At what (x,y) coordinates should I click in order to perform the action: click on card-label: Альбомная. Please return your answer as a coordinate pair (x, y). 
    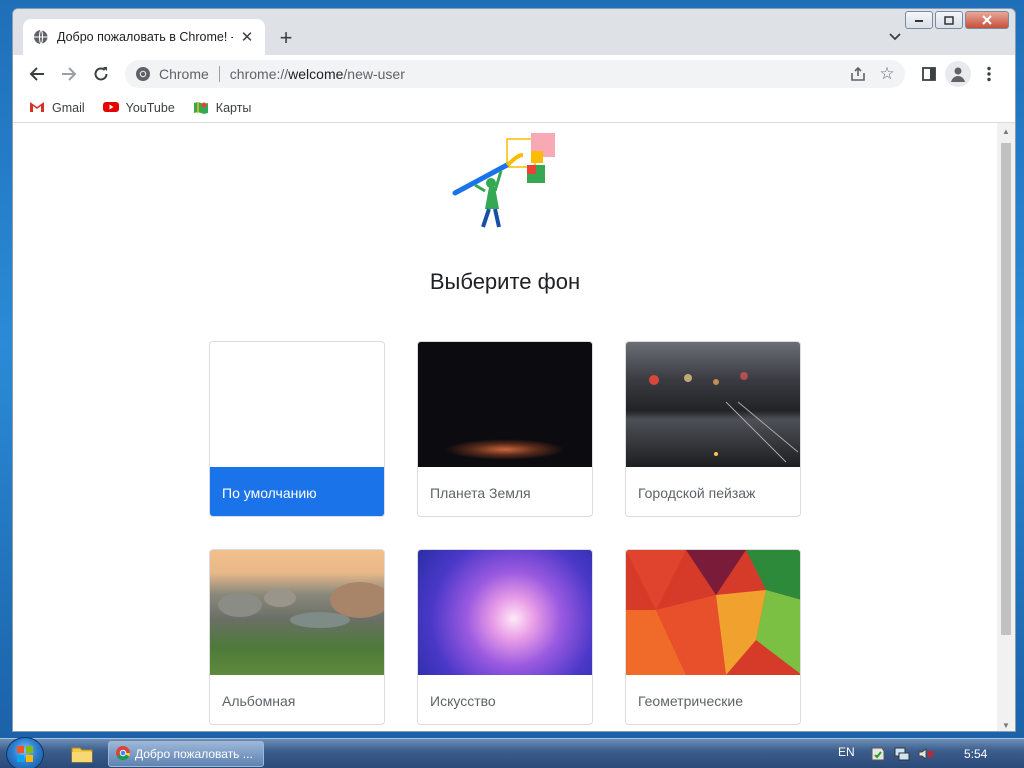
    Looking at the image, I should click on (259, 700).